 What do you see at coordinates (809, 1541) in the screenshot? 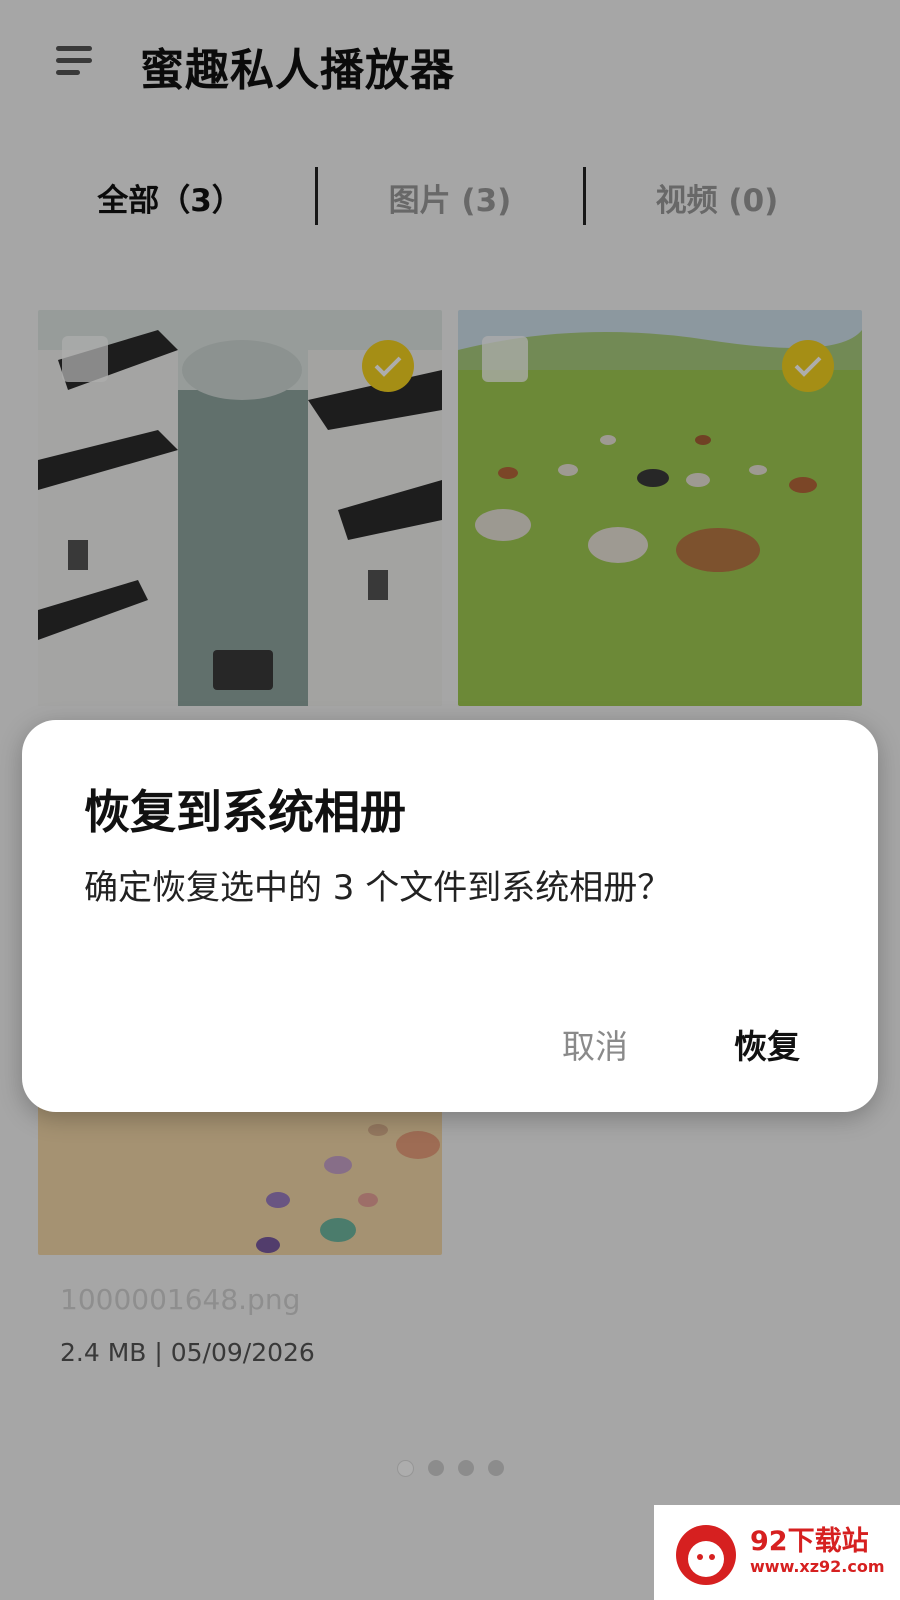
I see `watermark-text: 92下载站` at bounding box center [809, 1541].